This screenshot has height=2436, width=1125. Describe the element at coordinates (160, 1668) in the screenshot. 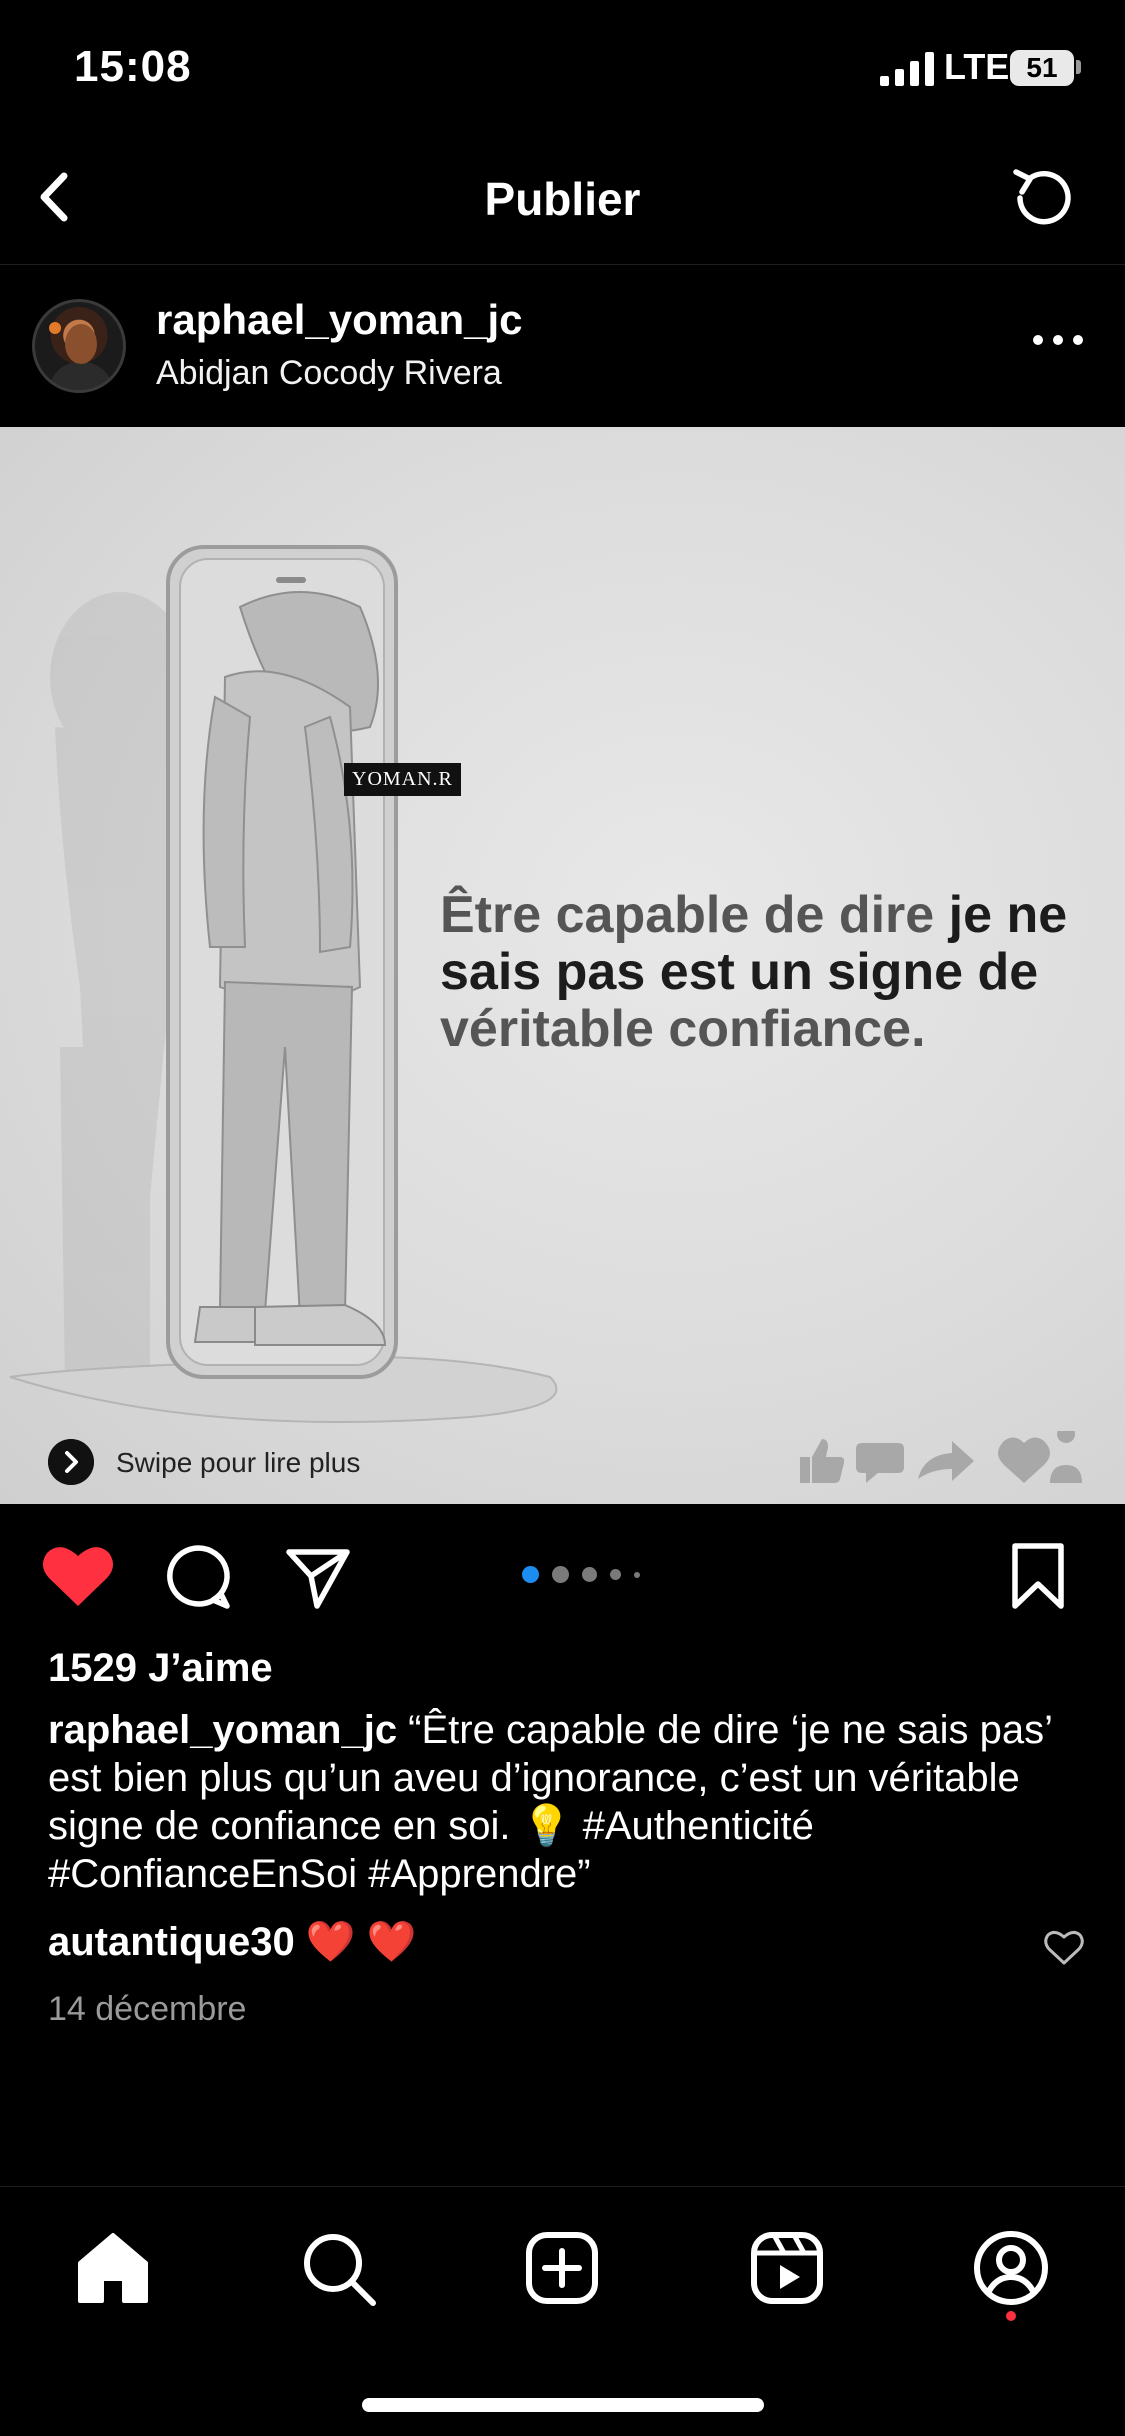

I see `likes-count: 1529 J’aime` at that location.